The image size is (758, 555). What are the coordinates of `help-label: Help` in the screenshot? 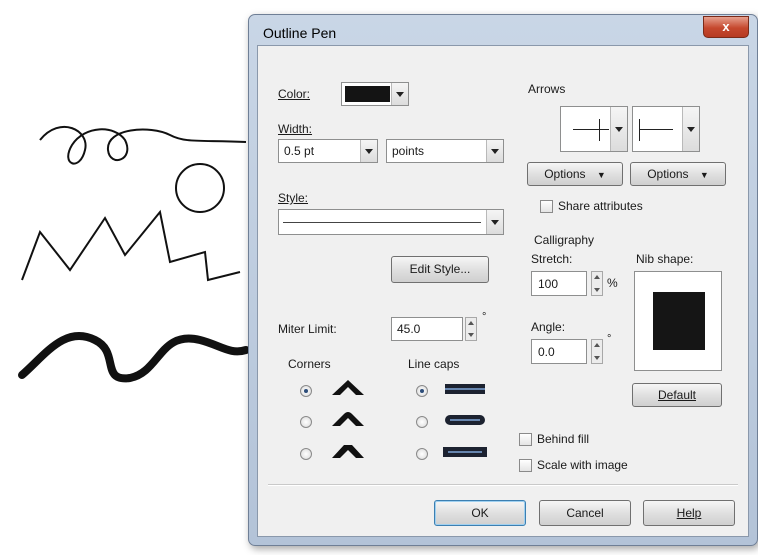 It's located at (689, 513).